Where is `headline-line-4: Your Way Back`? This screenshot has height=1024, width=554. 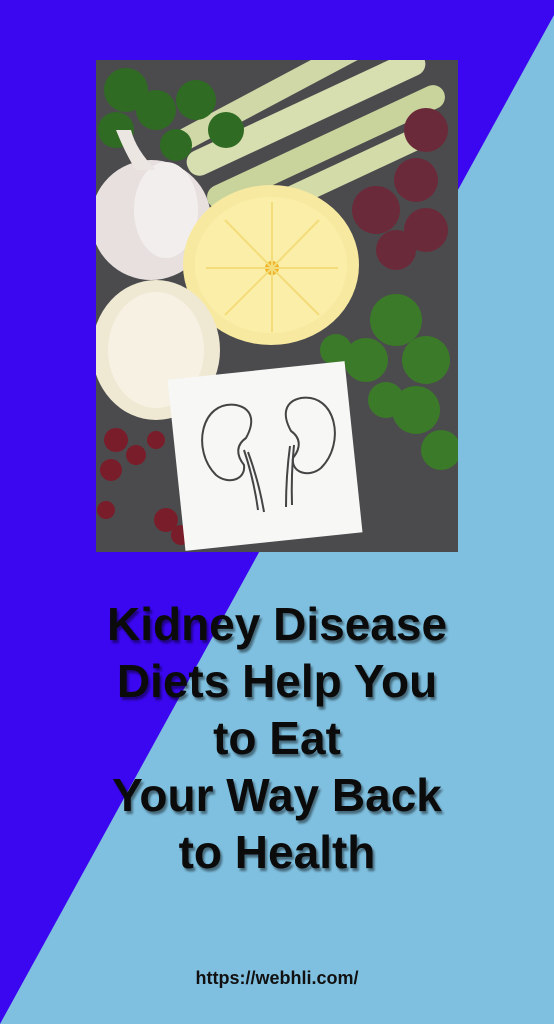
headline-line-4: Your Way Back is located at coordinates (277, 795).